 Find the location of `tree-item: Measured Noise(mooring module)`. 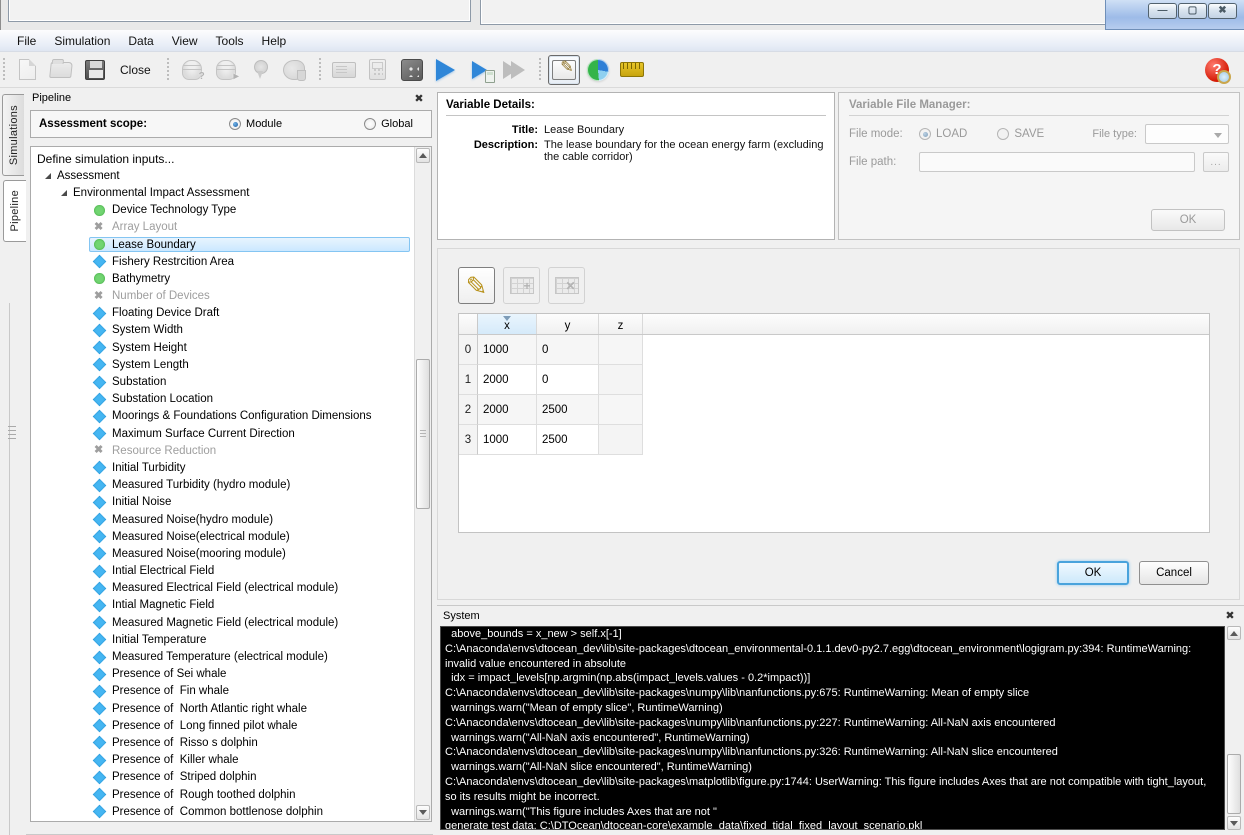

tree-item: Measured Noise(mooring module) is located at coordinates (222, 553).